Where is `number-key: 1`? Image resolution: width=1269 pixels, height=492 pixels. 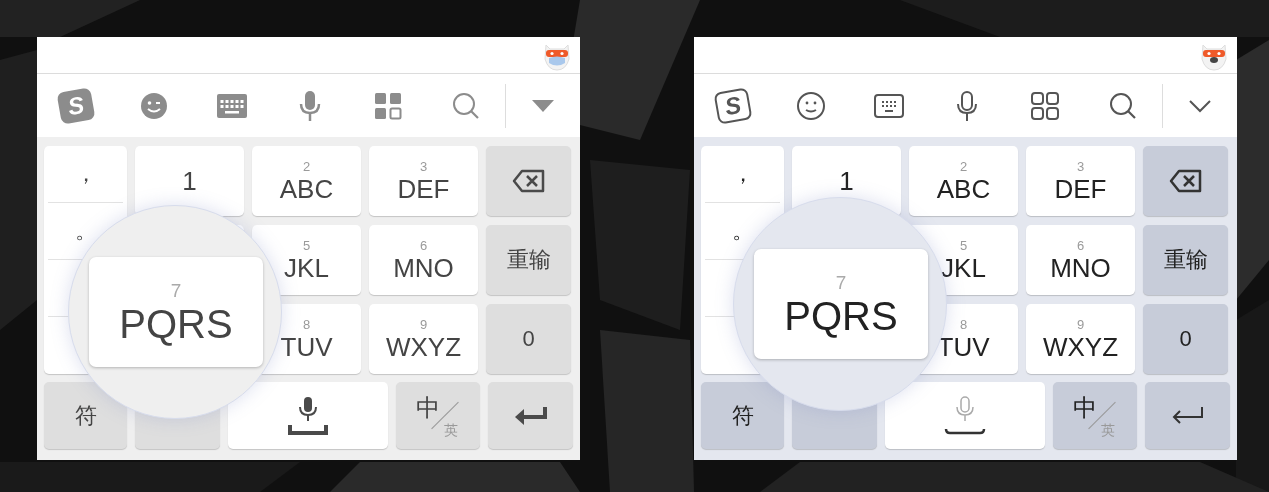 number-key: 1 is located at coordinates (189, 181).